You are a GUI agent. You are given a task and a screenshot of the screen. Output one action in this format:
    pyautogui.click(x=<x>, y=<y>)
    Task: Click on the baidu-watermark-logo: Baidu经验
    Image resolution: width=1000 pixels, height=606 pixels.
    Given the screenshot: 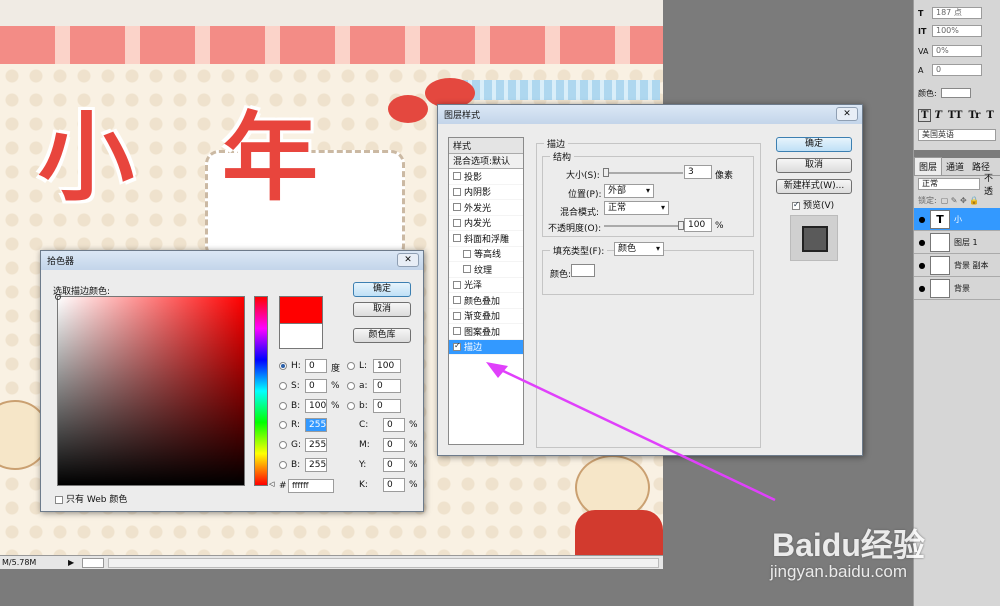 What is the action you would take?
    pyautogui.click(x=848, y=545)
    